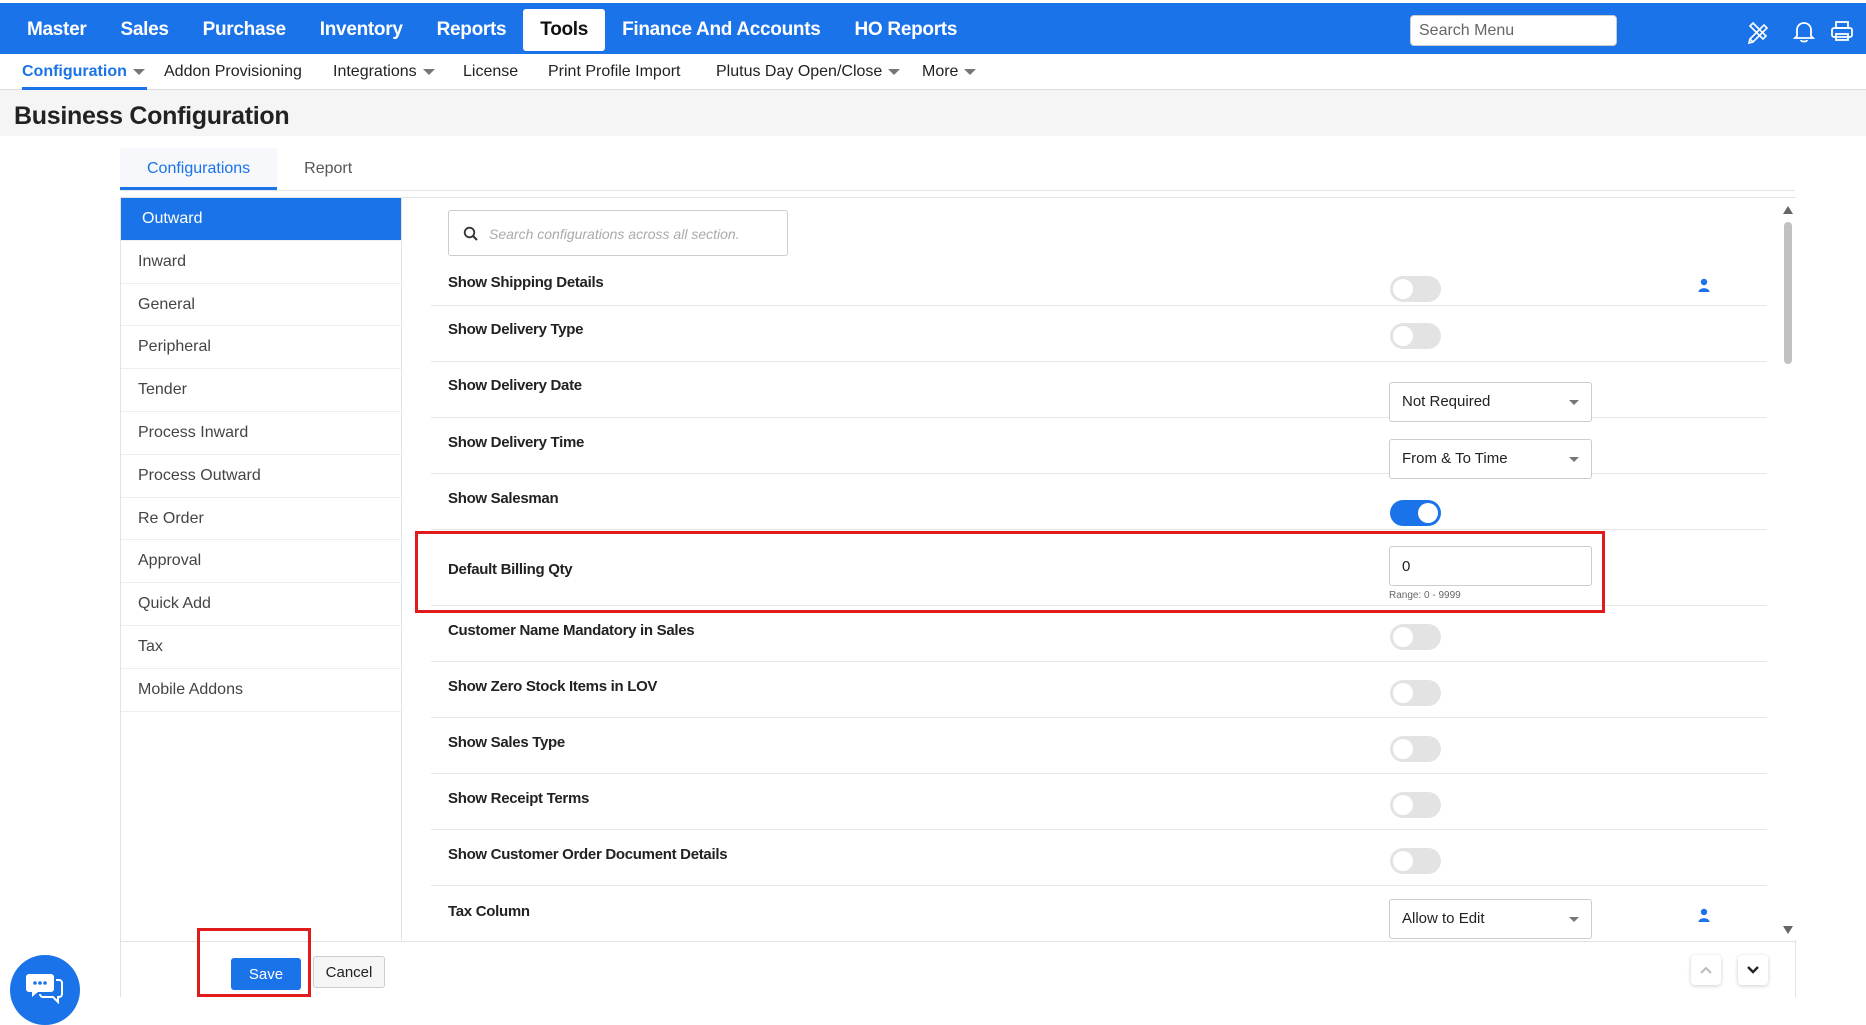 Image resolution: width=1866 pixels, height=1025 pixels. I want to click on setting-label: Show Receipt Terms, so click(519, 798).